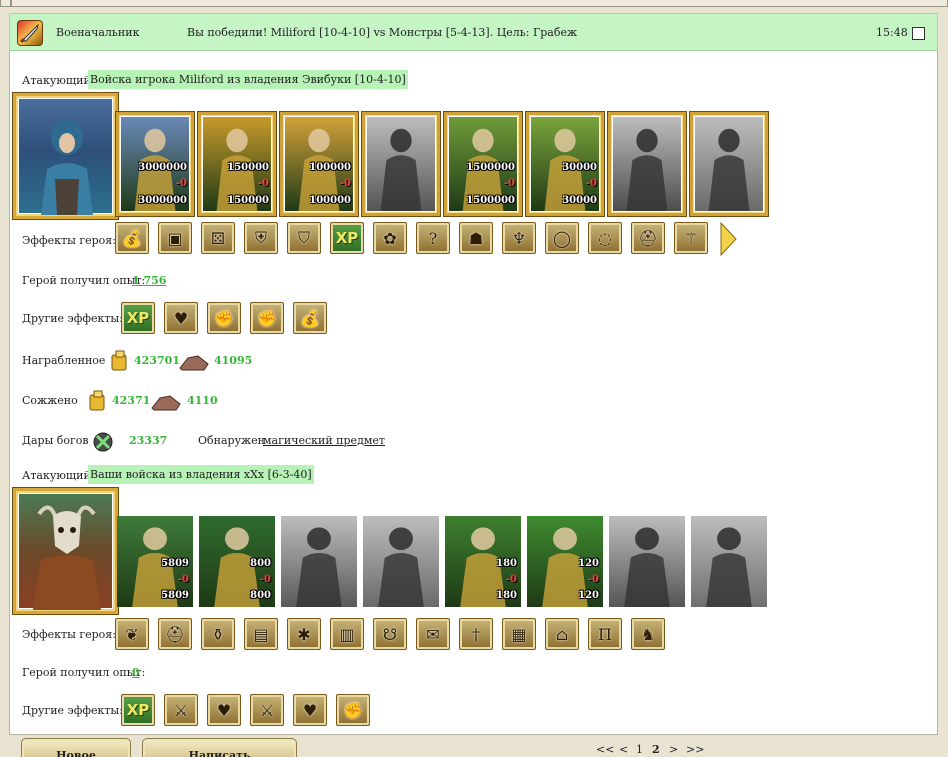  Describe the element at coordinates (55, 440) in the screenshot. I see `gods-gifts-label: Дары богов` at that location.